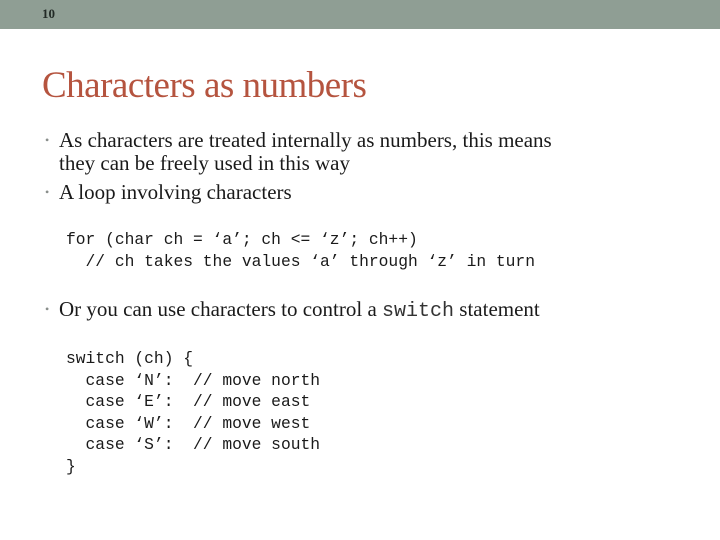 This screenshot has width=720, height=540. What do you see at coordinates (188, 401) in the screenshot?
I see `code-line: case ‘E’: // move east` at bounding box center [188, 401].